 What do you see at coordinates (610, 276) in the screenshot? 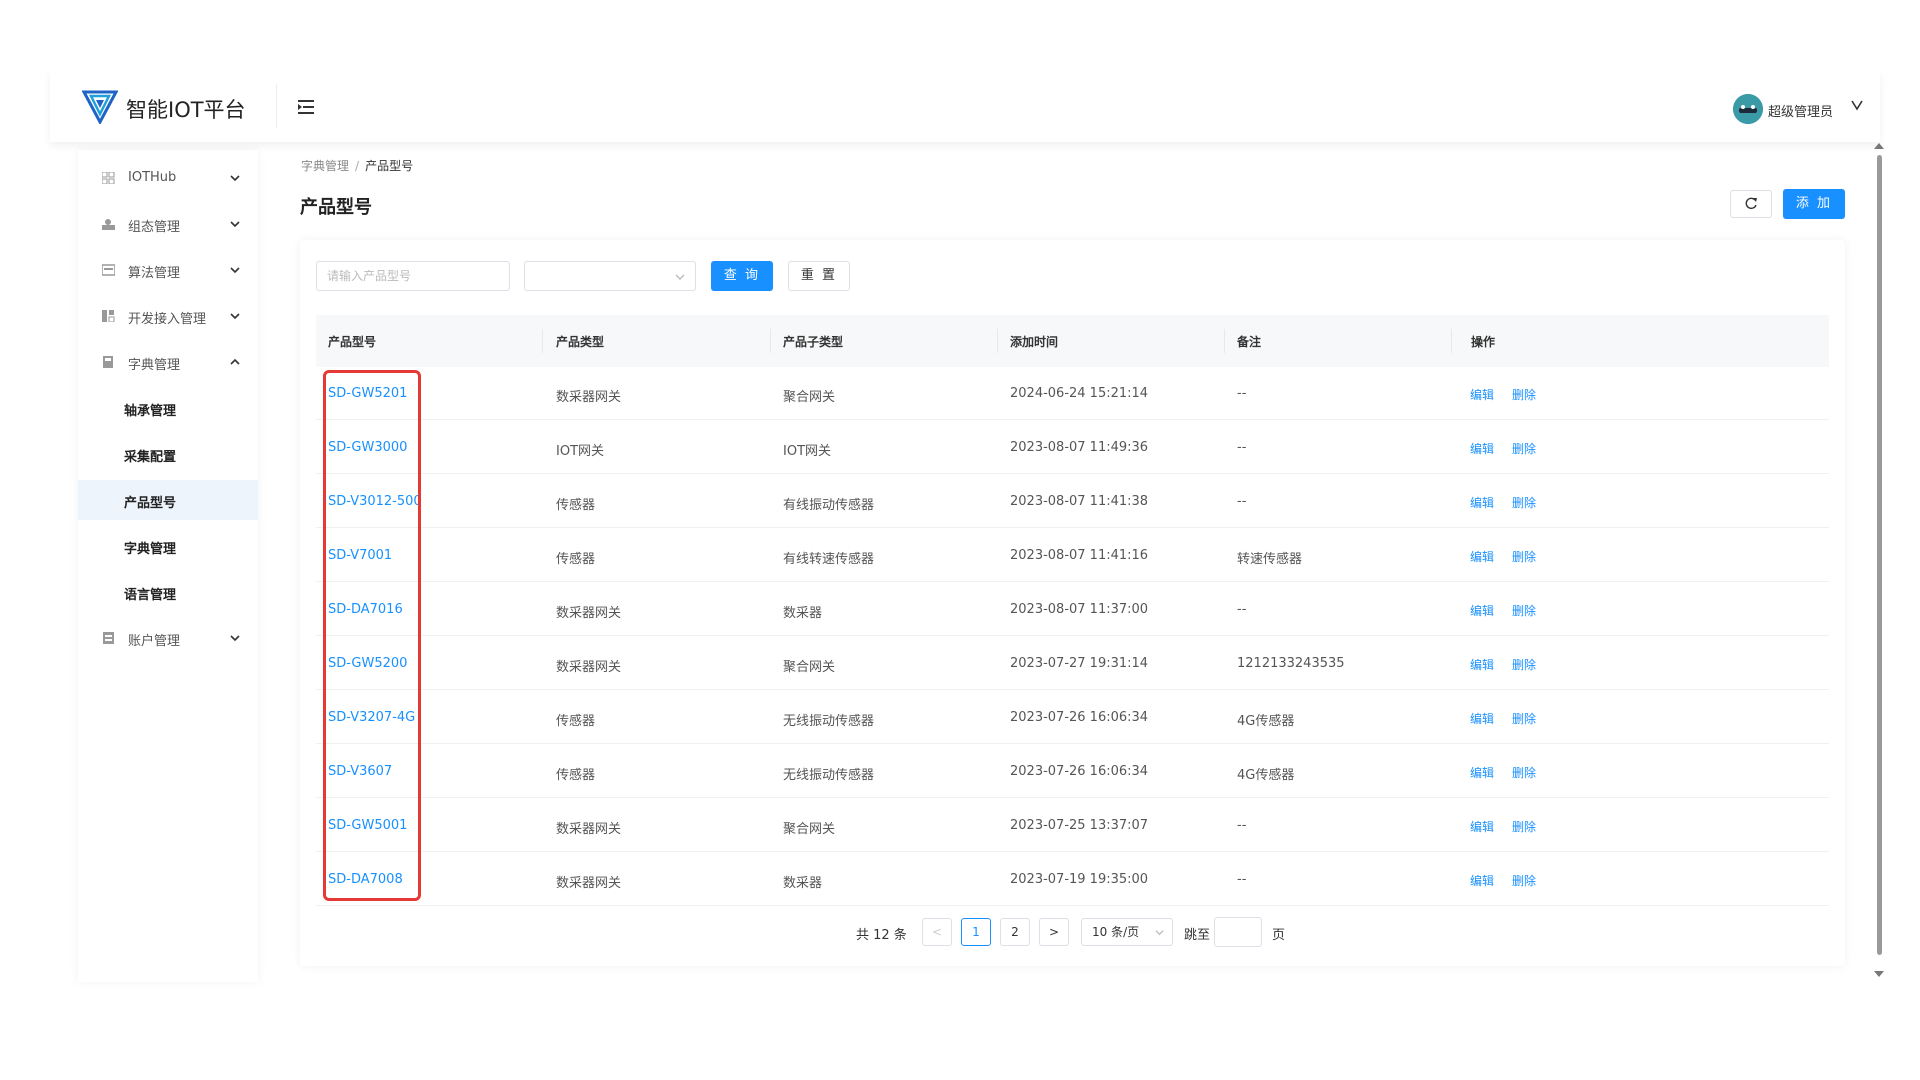
I see `product-type-select` at bounding box center [610, 276].